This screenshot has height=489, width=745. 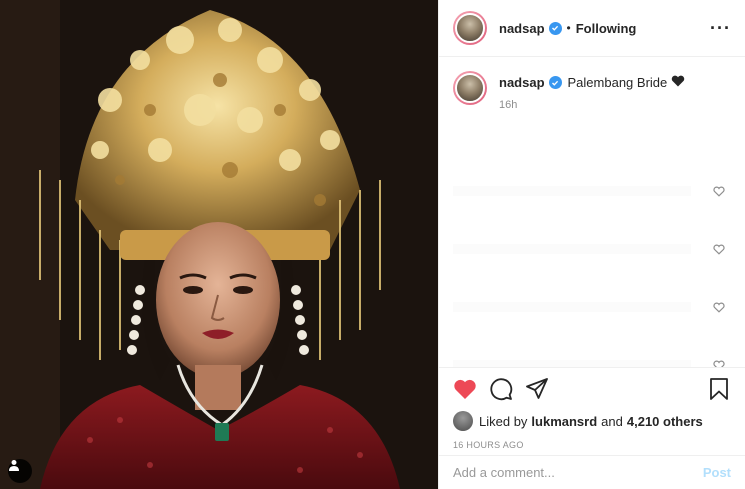 What do you see at coordinates (503, 421) in the screenshot?
I see `likes-prefix: Liked by` at bounding box center [503, 421].